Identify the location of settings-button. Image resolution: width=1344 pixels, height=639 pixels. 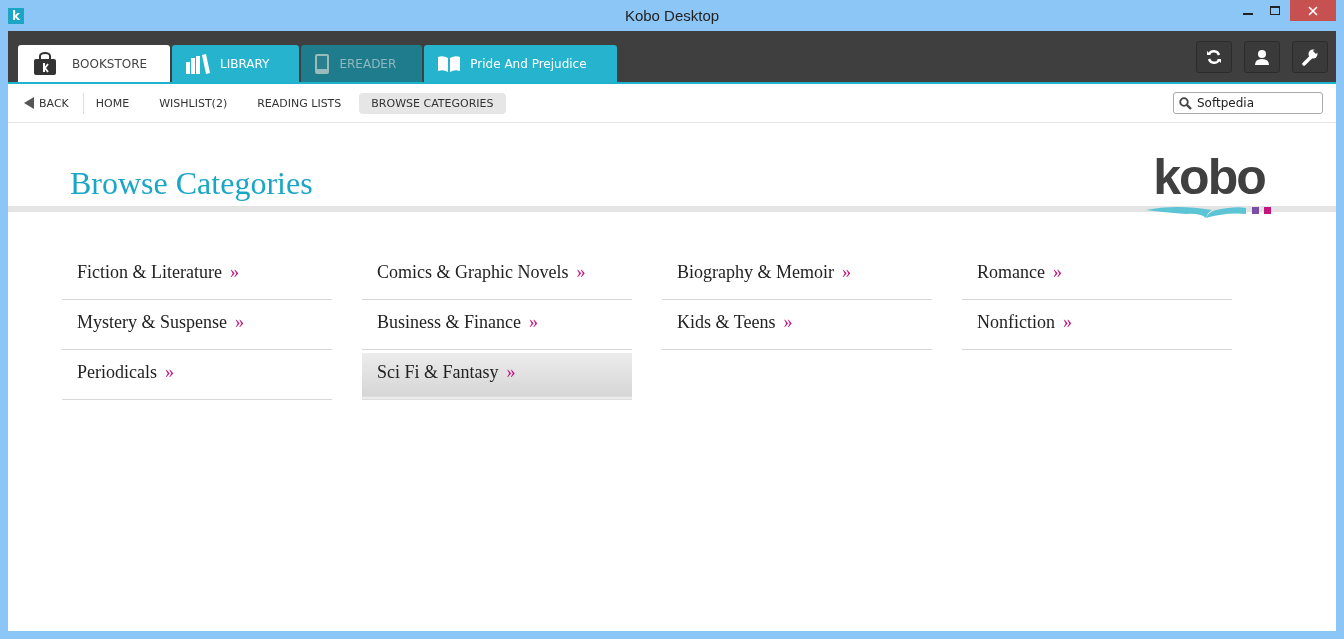
(1310, 57).